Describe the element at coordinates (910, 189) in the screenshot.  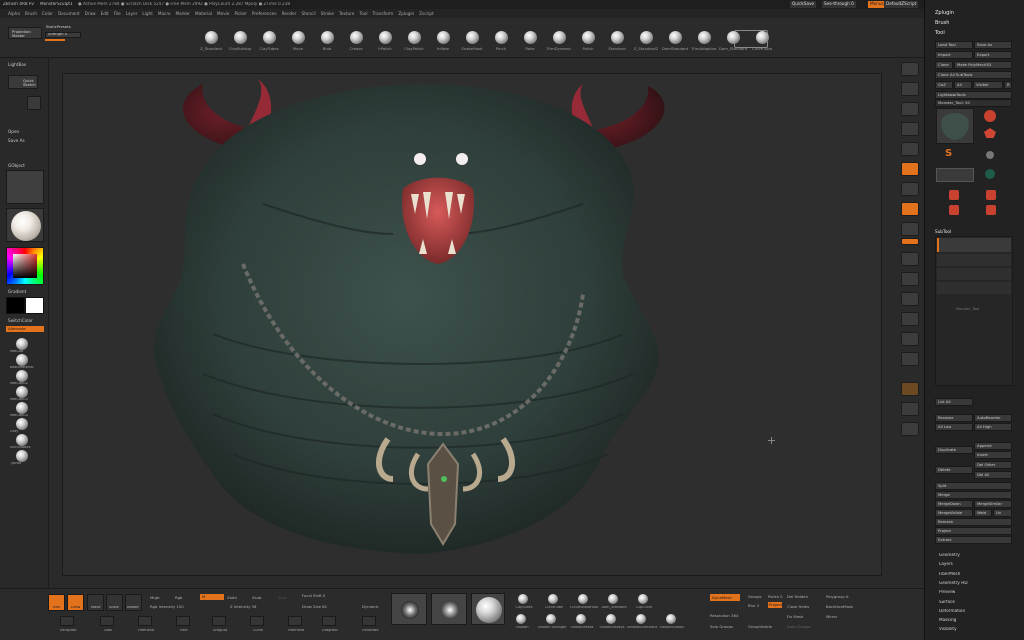
I see `floor-icon` at that location.